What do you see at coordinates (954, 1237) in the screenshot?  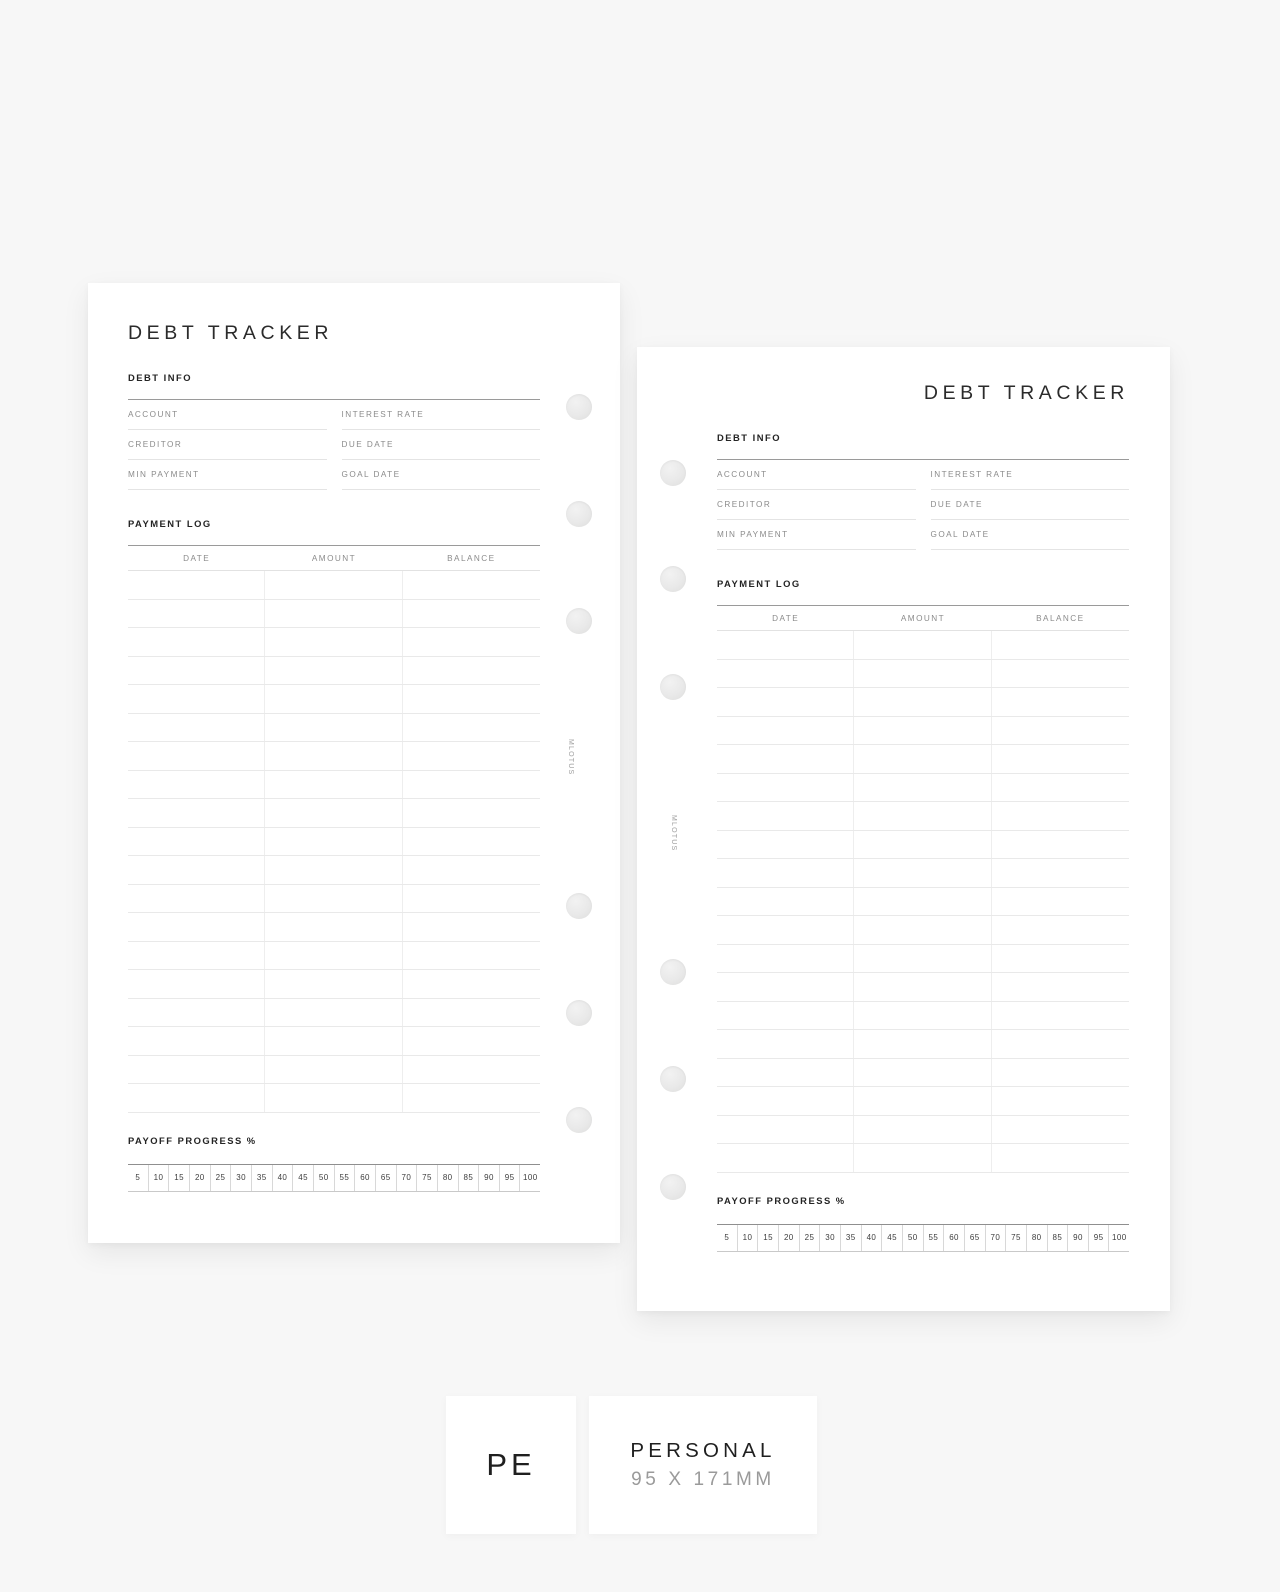 I see `progress-tick-60: 60` at bounding box center [954, 1237].